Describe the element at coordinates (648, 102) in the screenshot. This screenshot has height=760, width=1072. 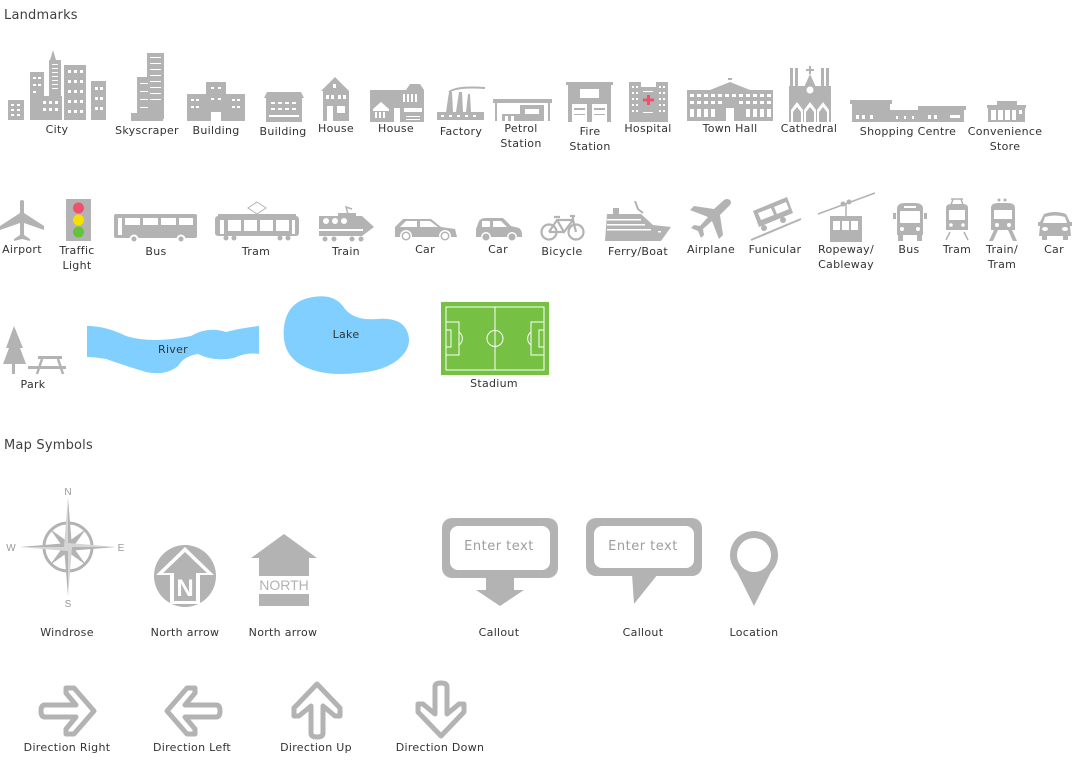
I see `hospital-icon` at that location.